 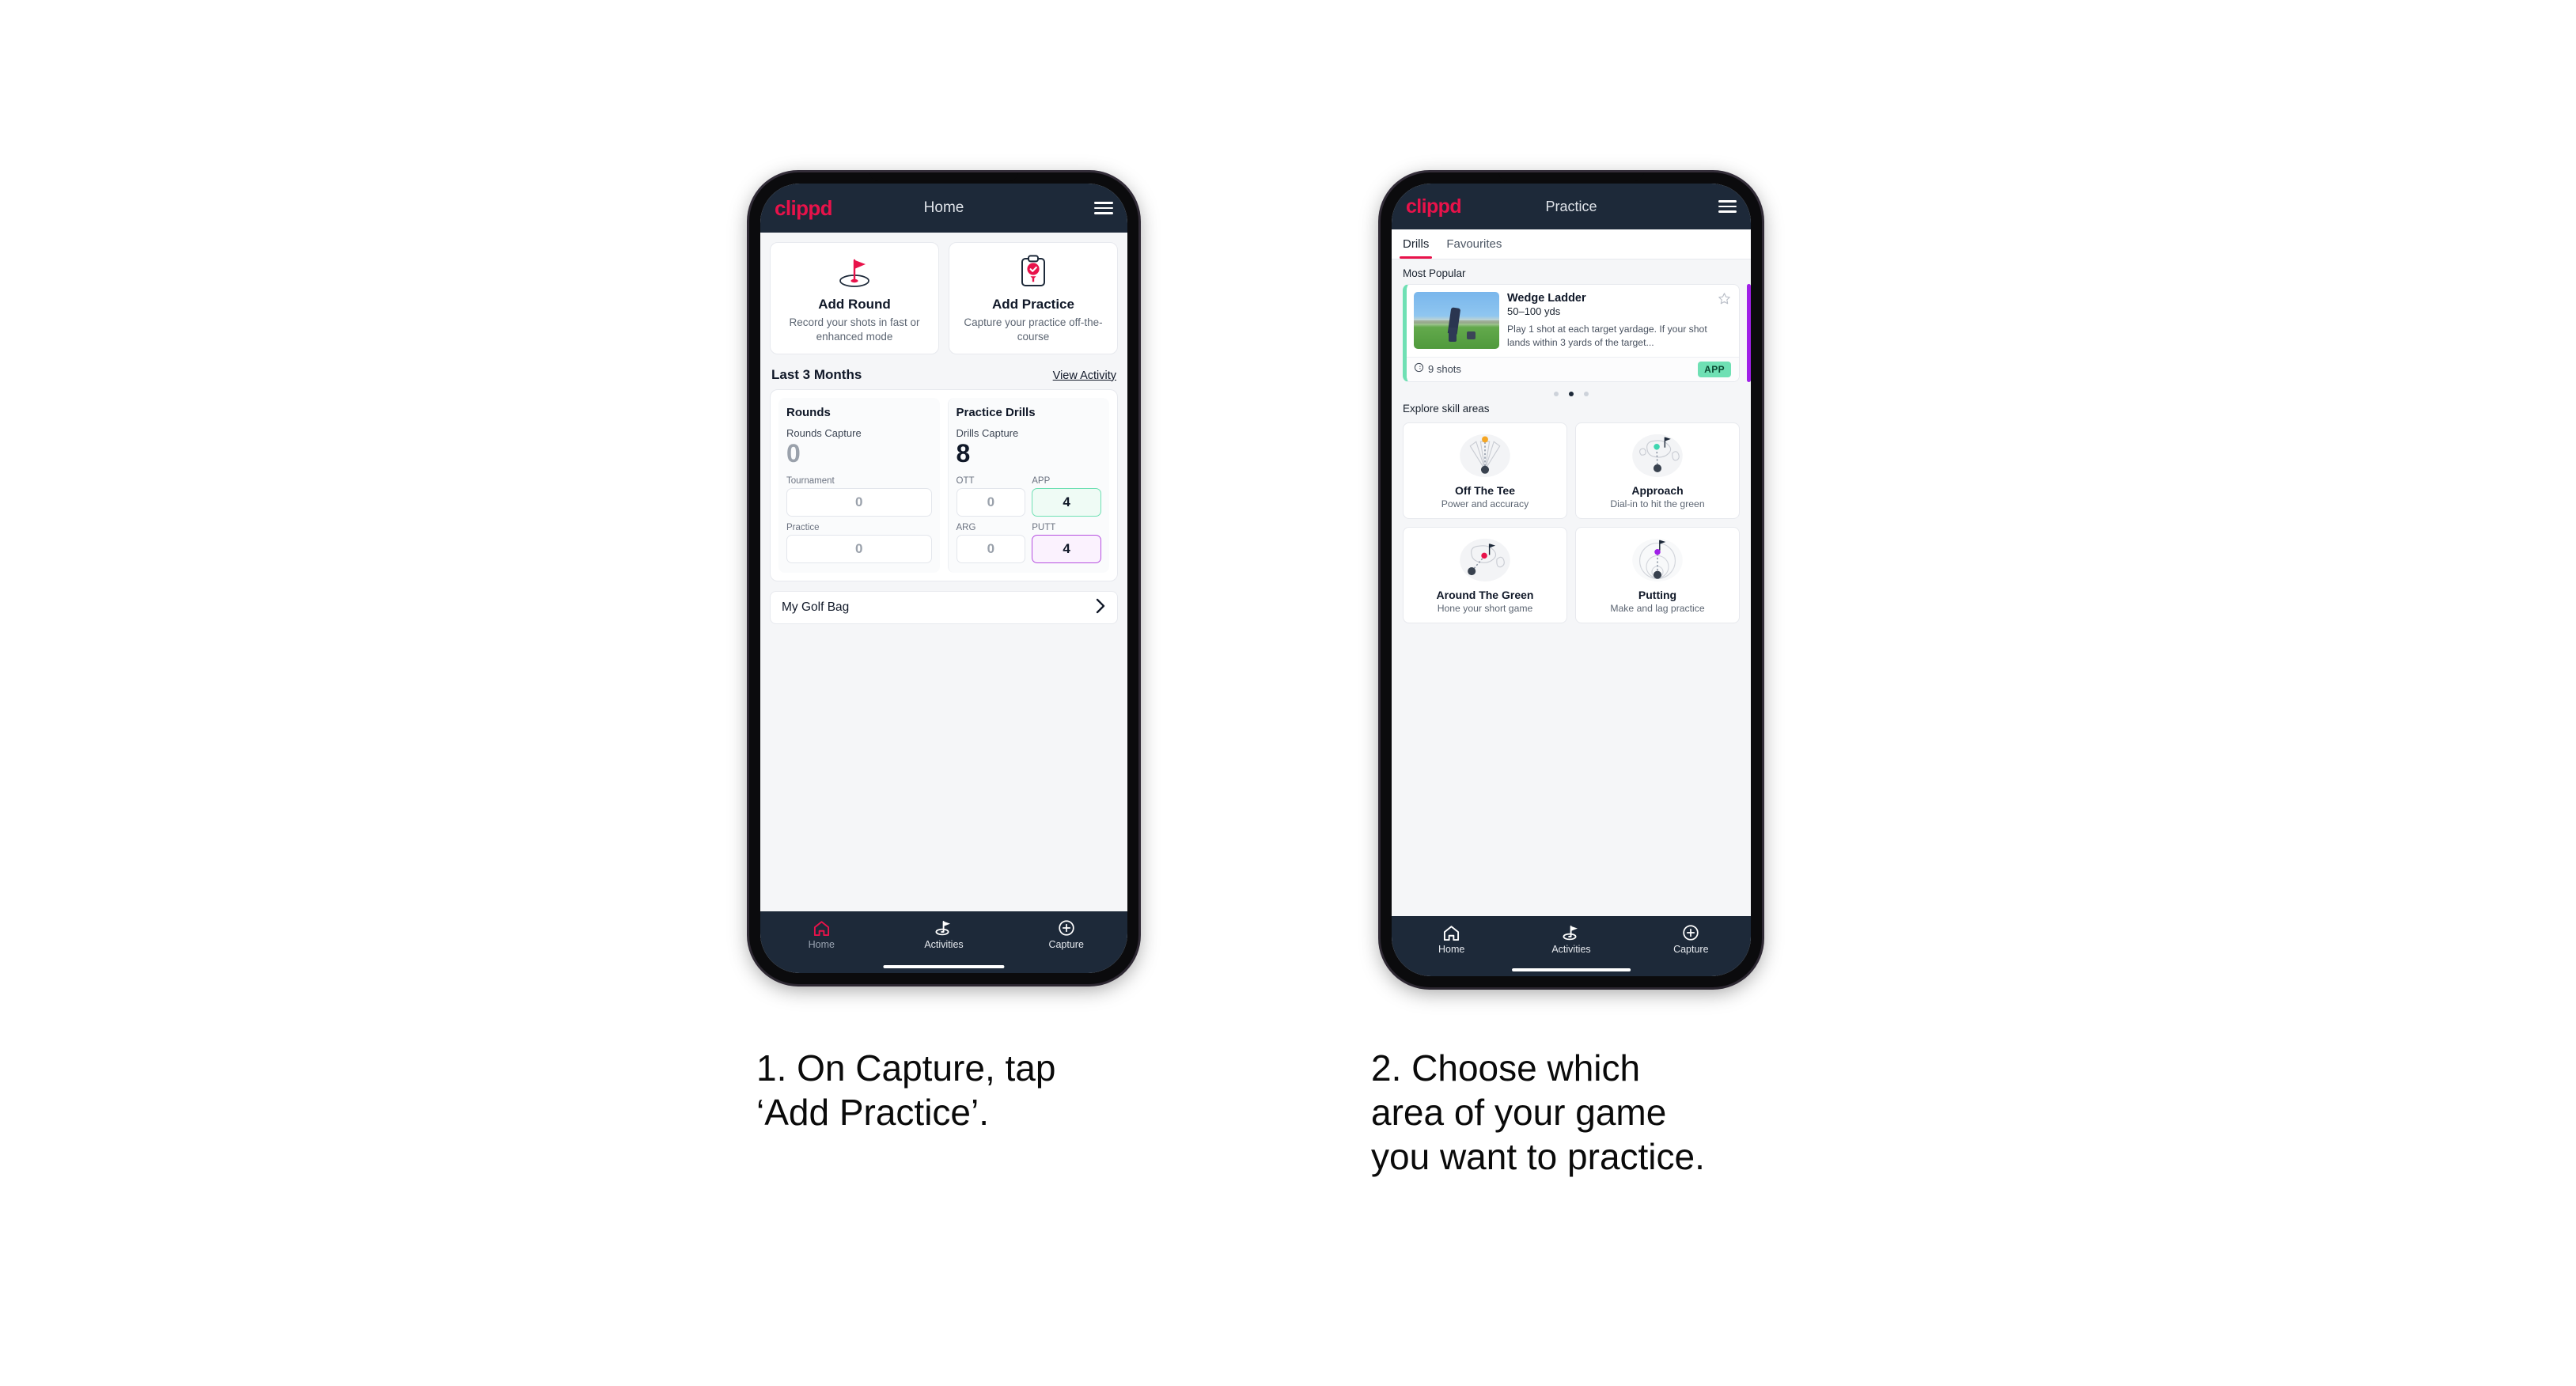 I want to click on drill-shots-label: 9 shots, so click(x=1444, y=370).